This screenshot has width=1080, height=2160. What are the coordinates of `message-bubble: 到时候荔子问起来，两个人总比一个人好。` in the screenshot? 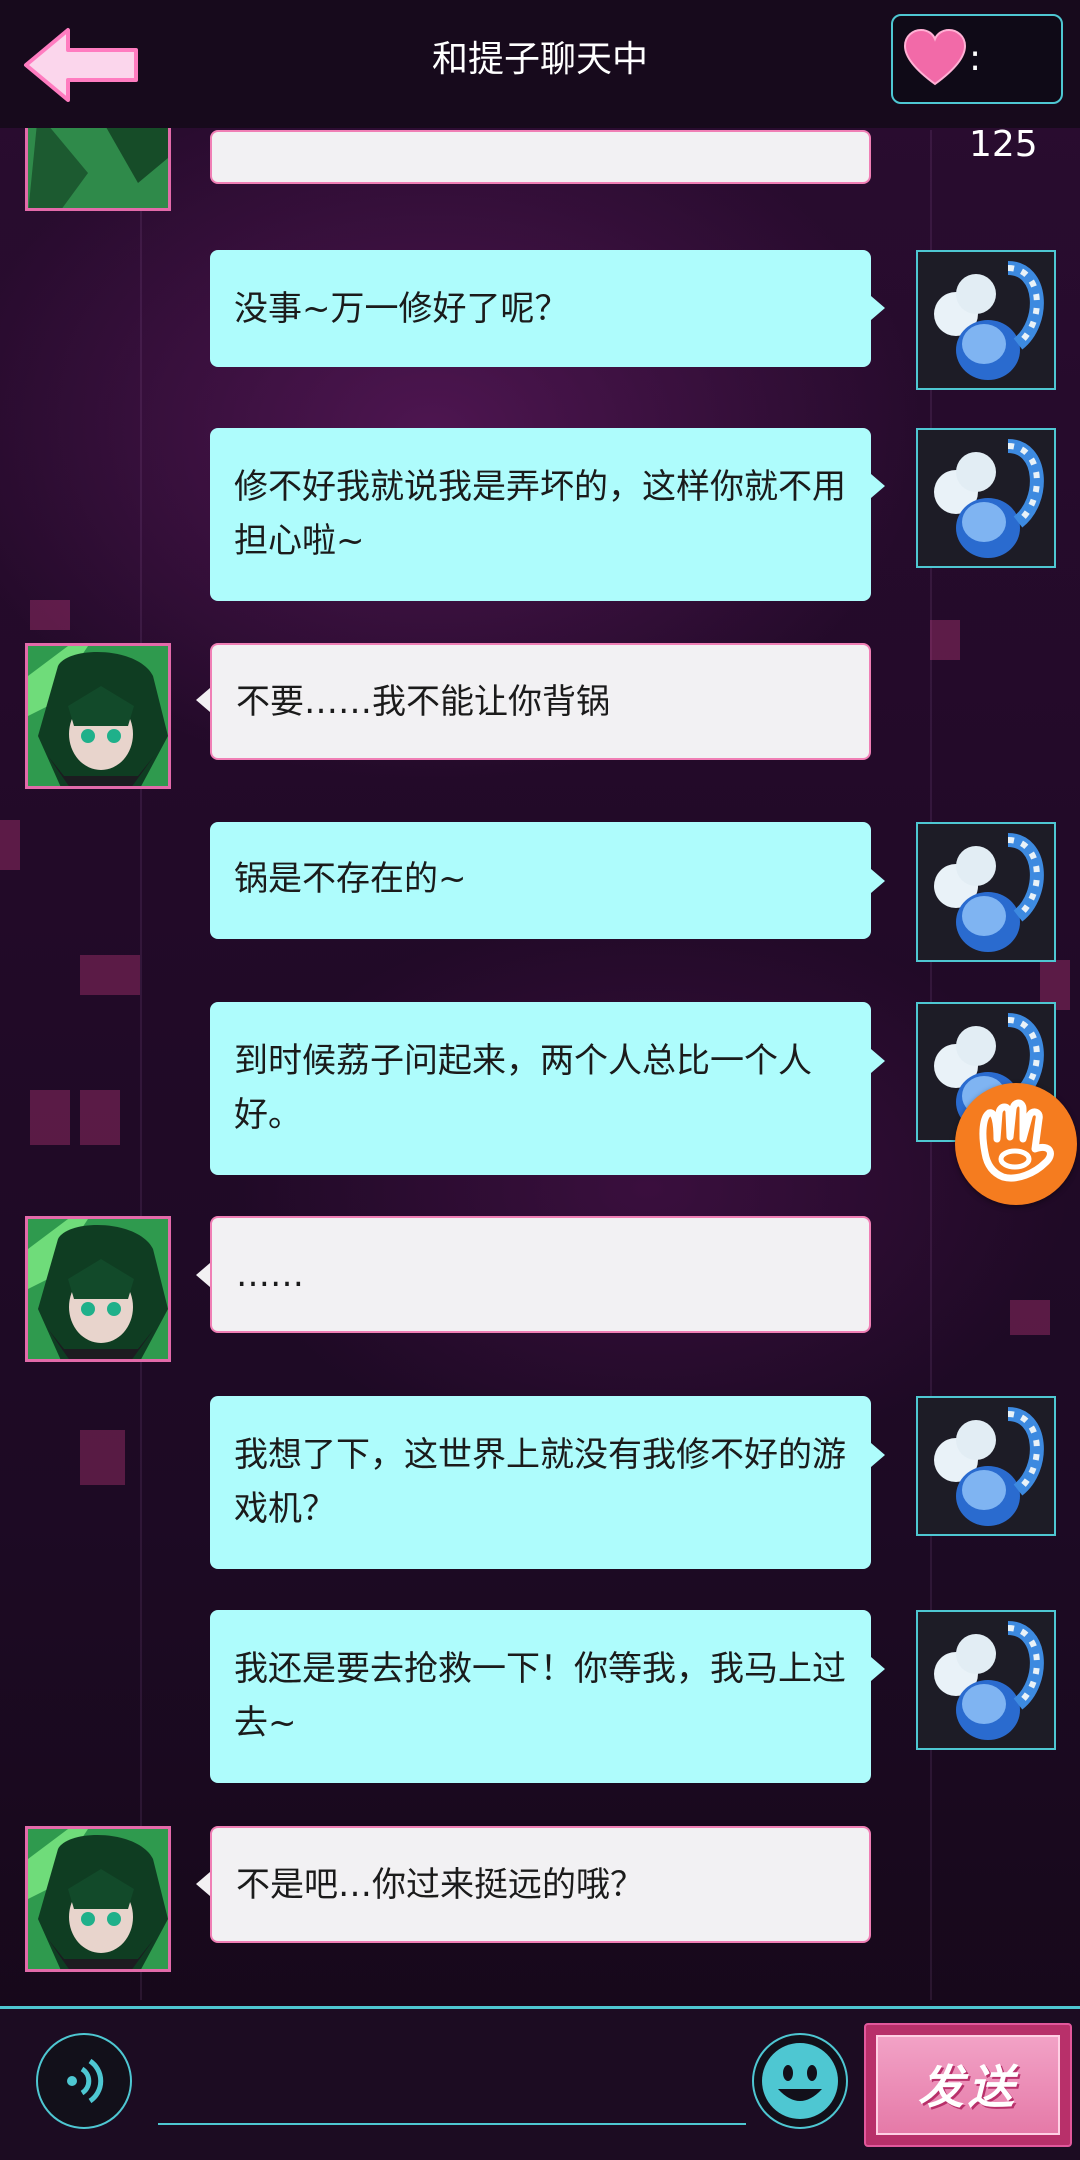 It's located at (540, 1088).